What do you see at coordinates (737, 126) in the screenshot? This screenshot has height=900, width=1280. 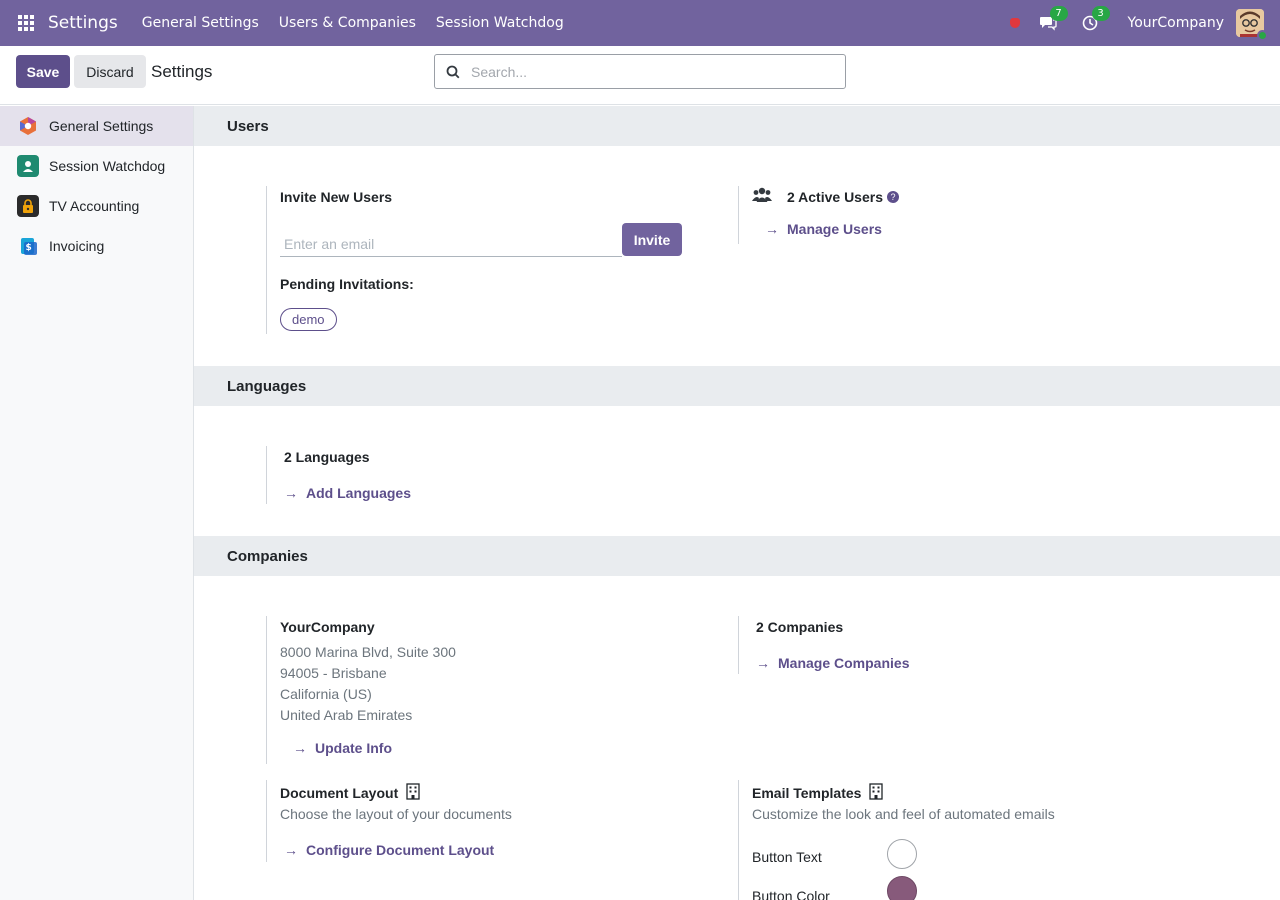 I see `section-users-header: Users` at bounding box center [737, 126].